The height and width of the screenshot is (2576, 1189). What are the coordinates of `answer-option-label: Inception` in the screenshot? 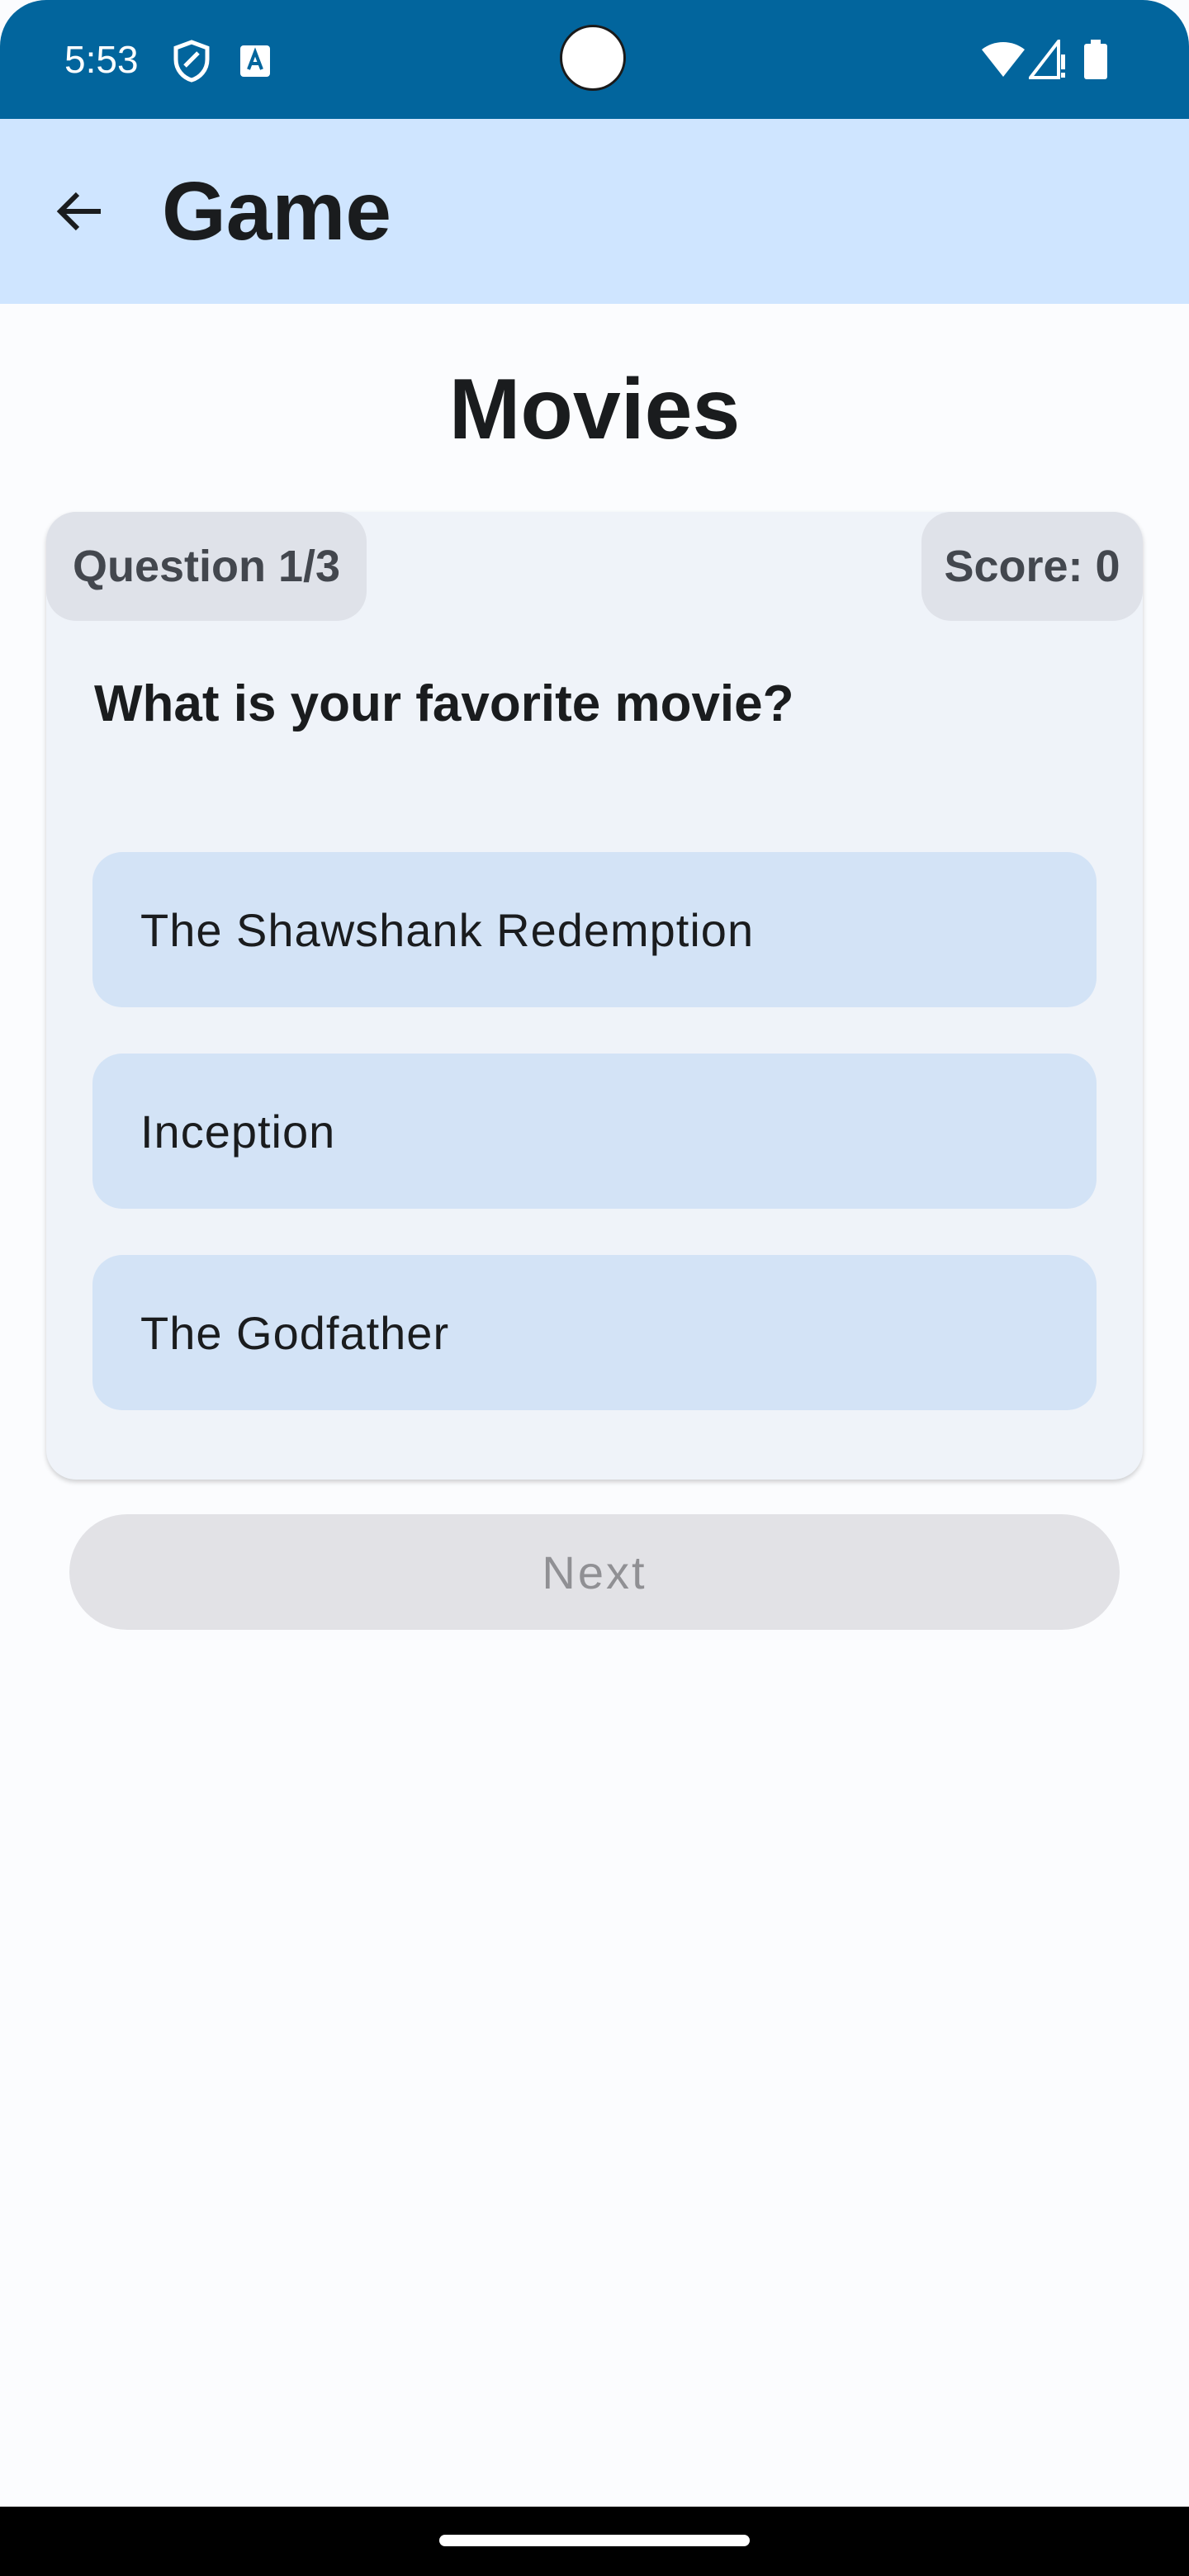 It's located at (238, 1131).